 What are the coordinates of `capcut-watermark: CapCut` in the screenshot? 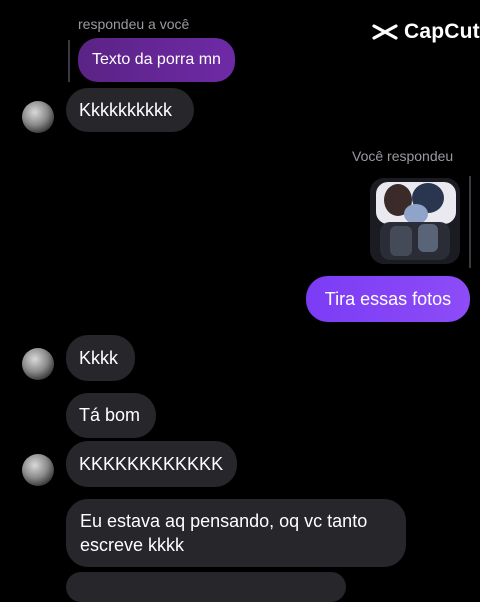 It's located at (426, 32).